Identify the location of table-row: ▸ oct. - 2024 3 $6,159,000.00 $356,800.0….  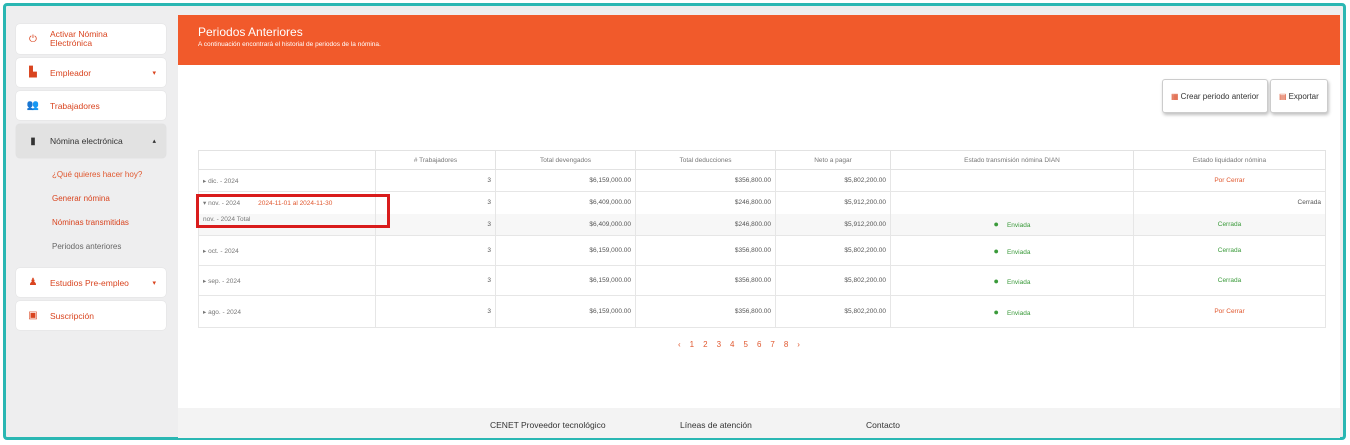
(762, 250).